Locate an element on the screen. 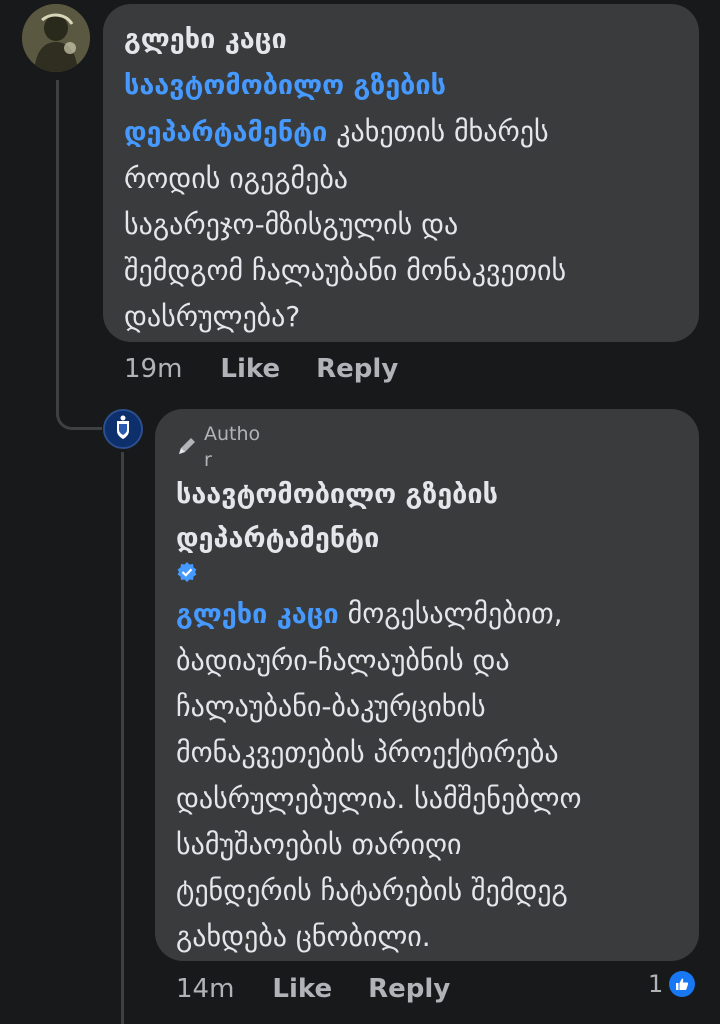 This screenshot has height=1024, width=720. comment-text-line: საგარეჯო-მზისგულის და is located at coordinates (291, 224).